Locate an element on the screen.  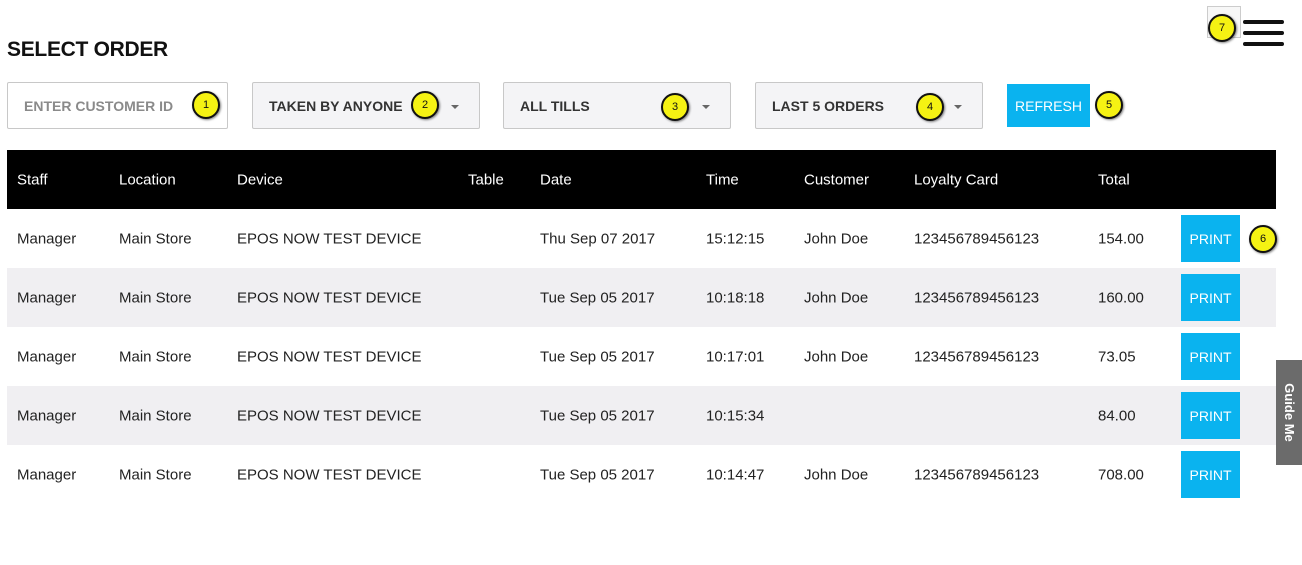
taken-by-select: TAKEN BY ANYONE is located at coordinates (366, 105).